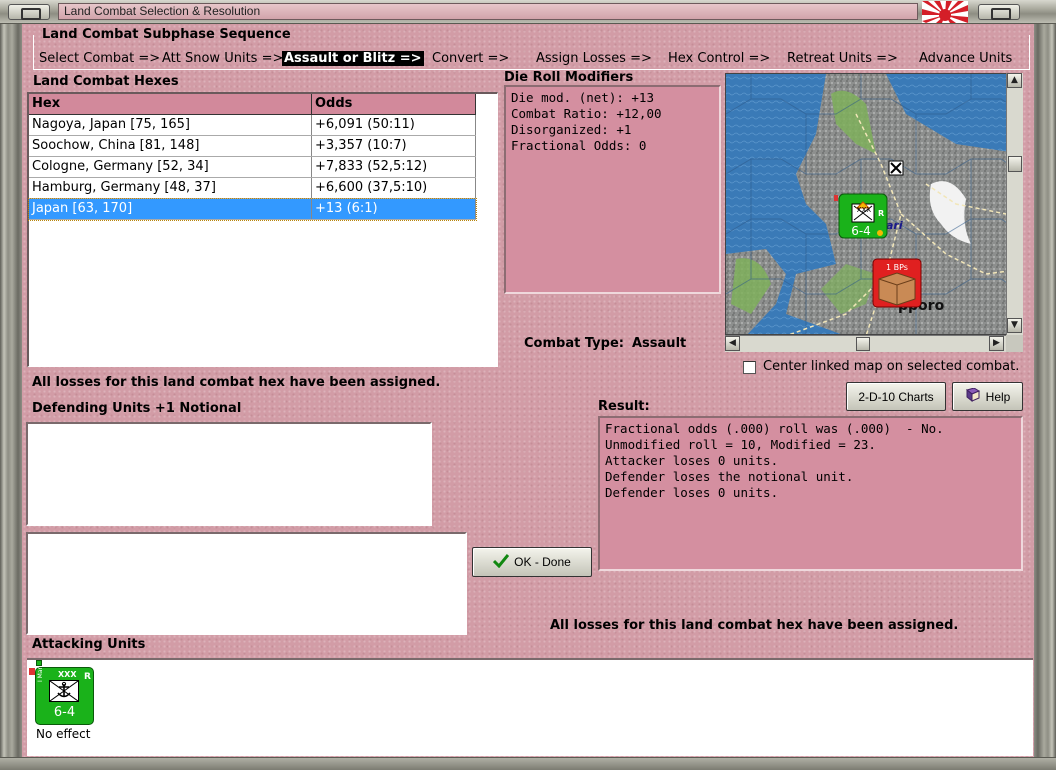  I want to click on linked-map-view: ari pporo XXX R 6-4 1 BPs, so click(874, 204).